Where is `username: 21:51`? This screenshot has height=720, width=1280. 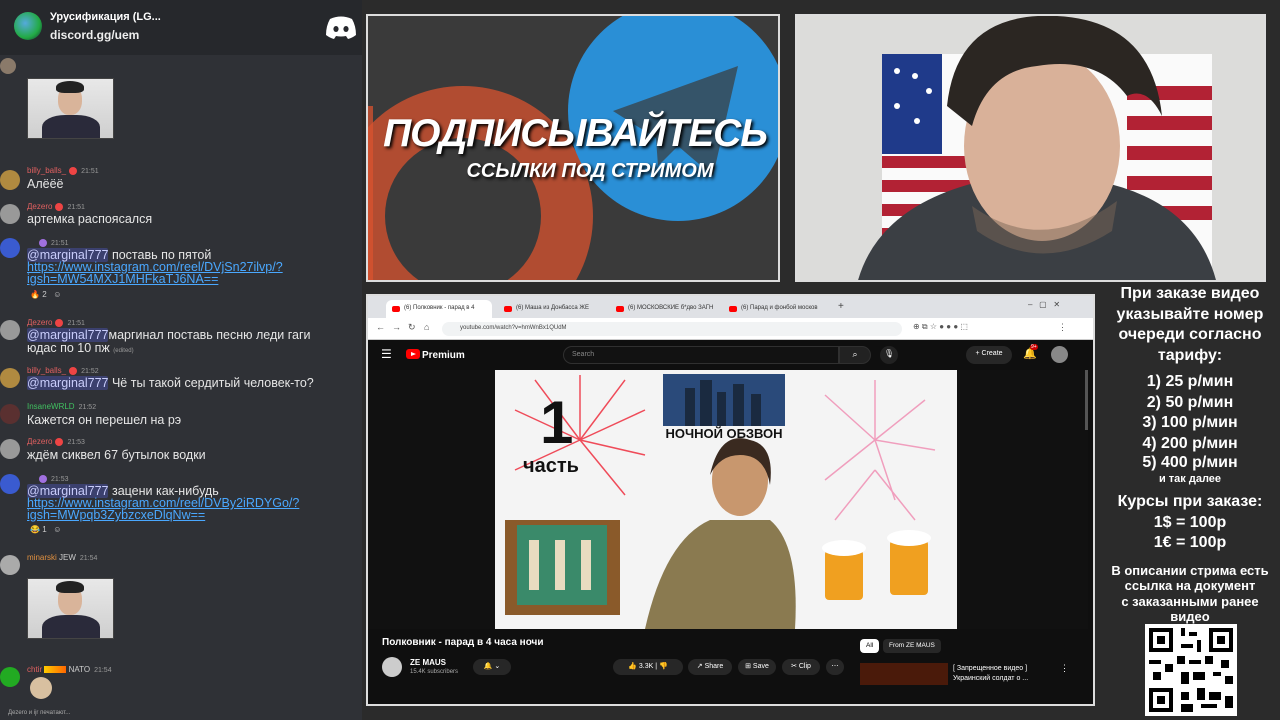
username: 21:51 is located at coordinates (48, 242).